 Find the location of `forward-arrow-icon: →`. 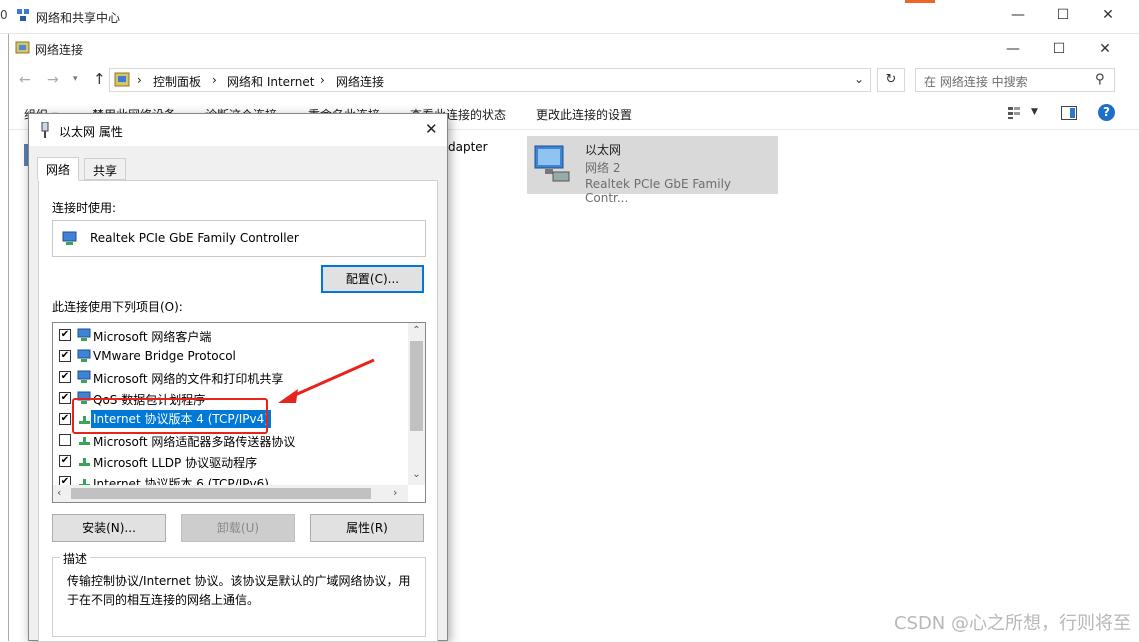

forward-arrow-icon: → is located at coordinates (53, 80).